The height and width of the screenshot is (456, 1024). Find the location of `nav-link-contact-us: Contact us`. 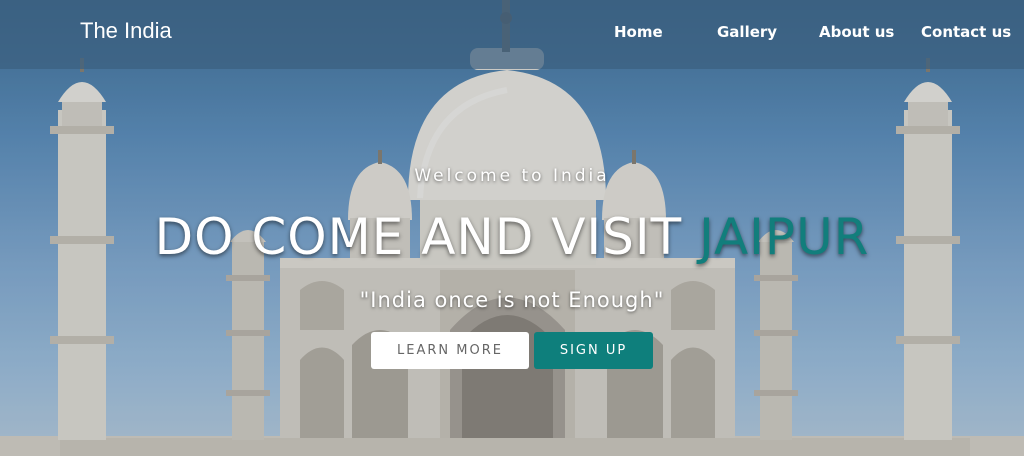

nav-link-contact-us: Contact us is located at coordinates (966, 32).